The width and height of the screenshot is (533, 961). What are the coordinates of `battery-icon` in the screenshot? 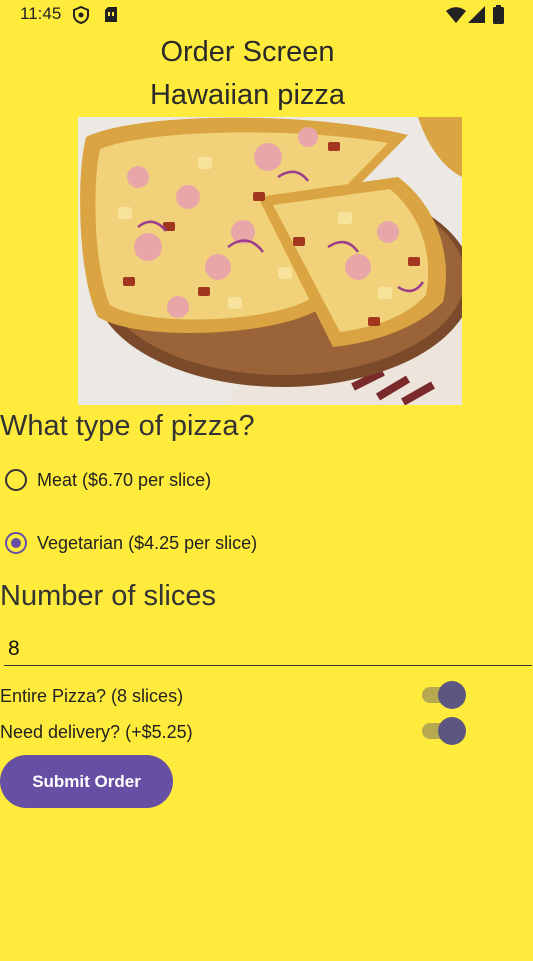 It's located at (498, 14).